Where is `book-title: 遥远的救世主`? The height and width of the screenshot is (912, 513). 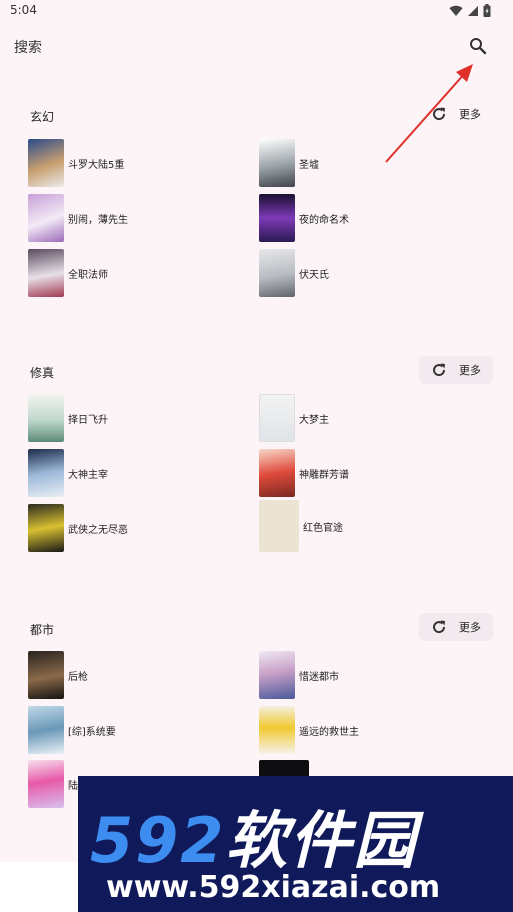
book-title: 遥远的救世主 is located at coordinates (329, 732).